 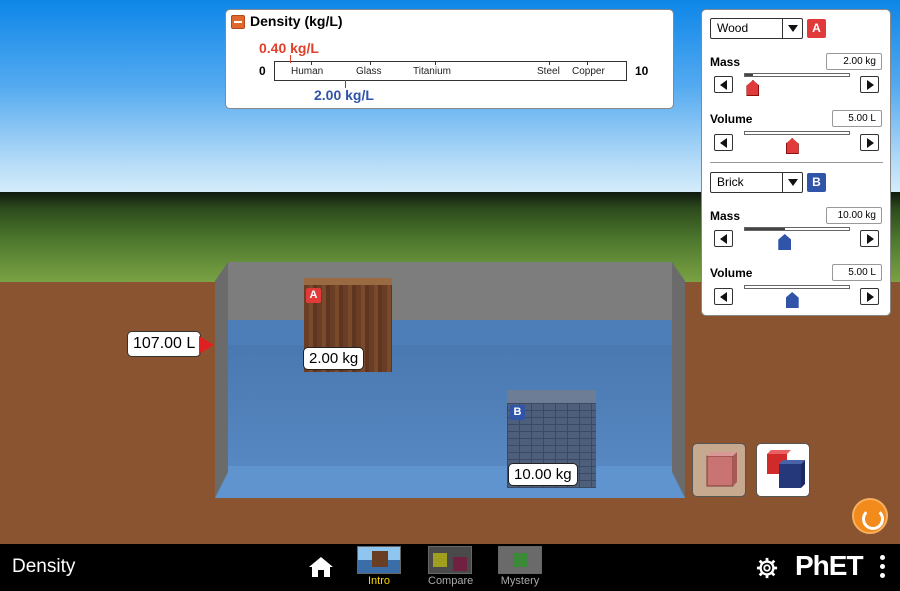 I want to click on material-glass: Glass, so click(x=369, y=71).